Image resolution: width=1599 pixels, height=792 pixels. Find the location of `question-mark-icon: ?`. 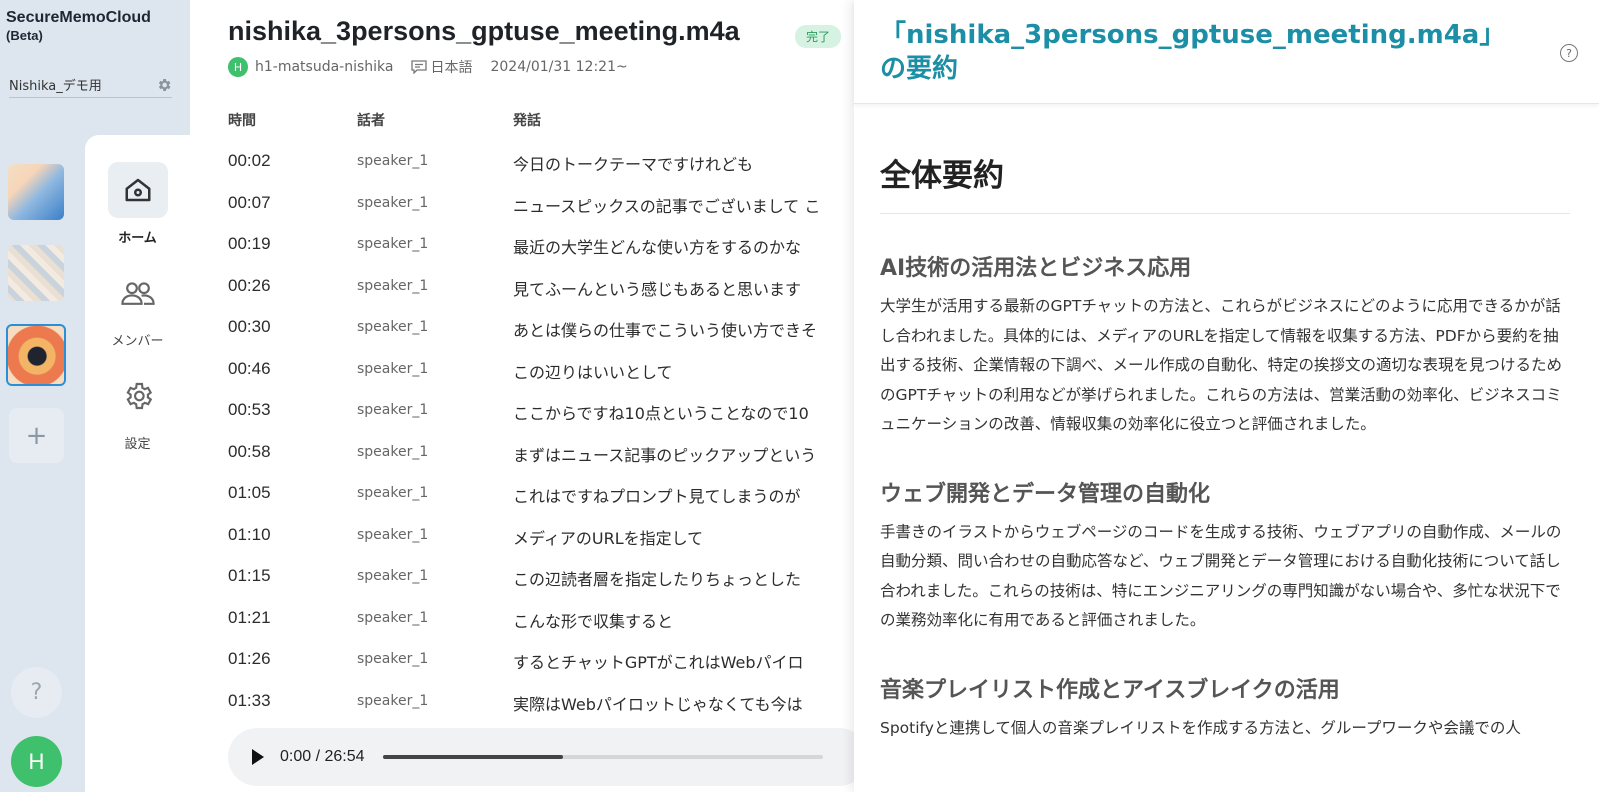

question-mark-icon: ? is located at coordinates (1569, 53).